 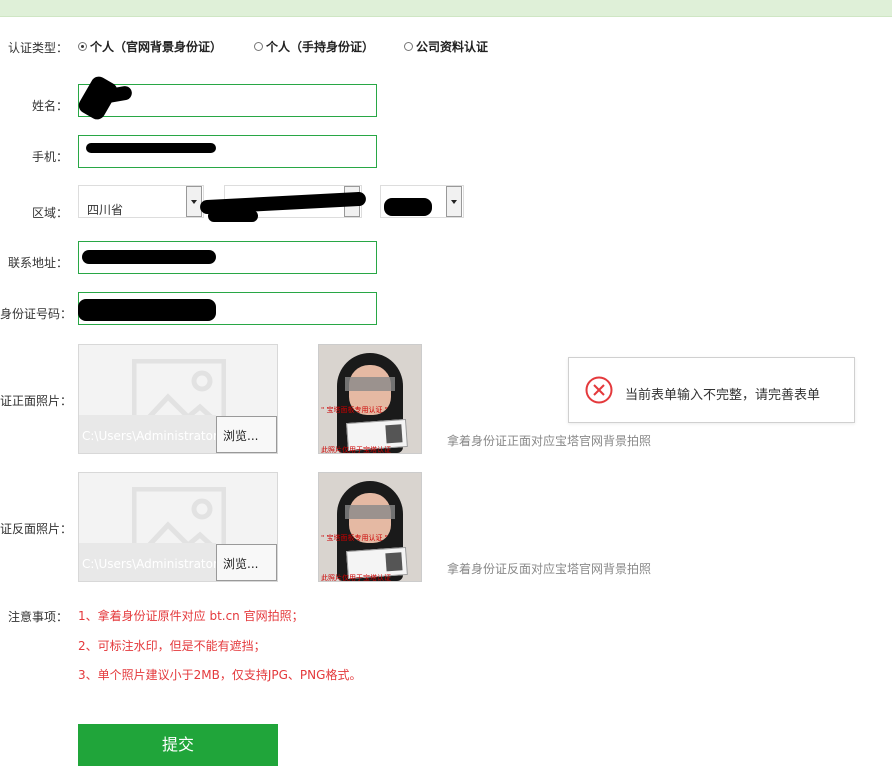 I want to click on note-item: 1、拿着身份证原件对应 bt.cn 官网拍照；, so click(x=191, y=616).